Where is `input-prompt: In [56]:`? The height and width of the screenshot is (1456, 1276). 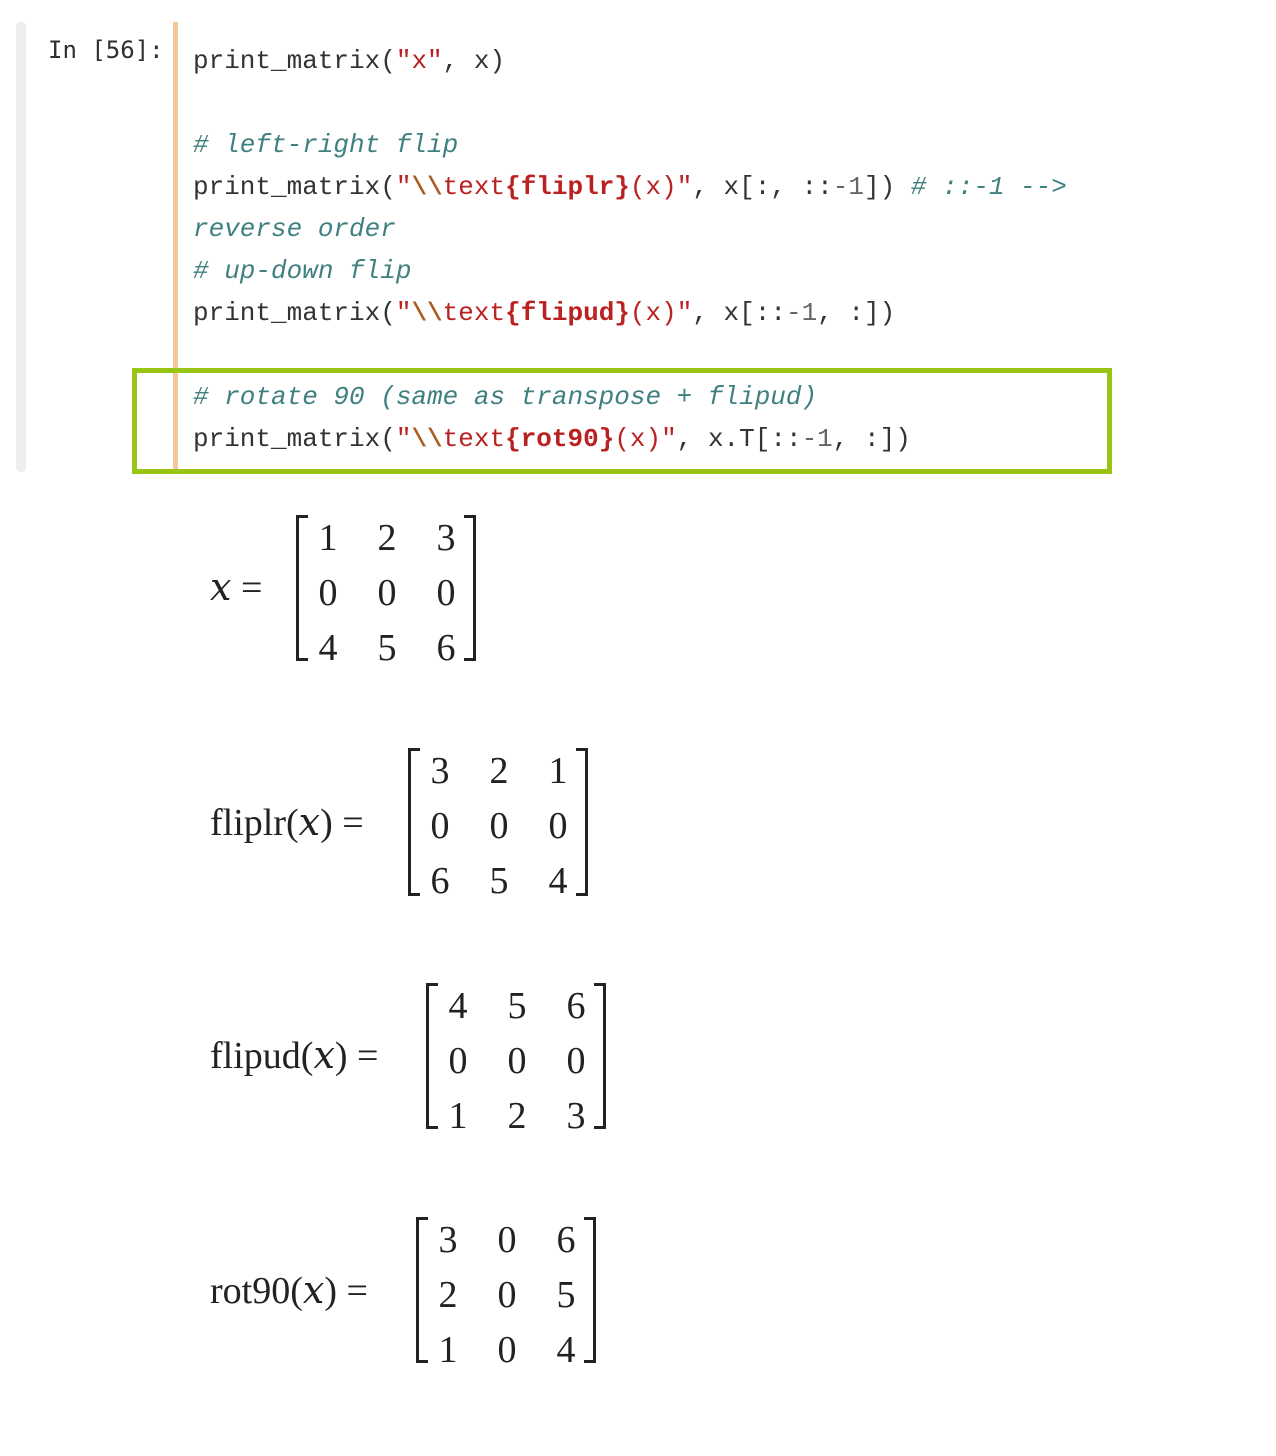 input-prompt: In [56]: is located at coordinates (106, 50).